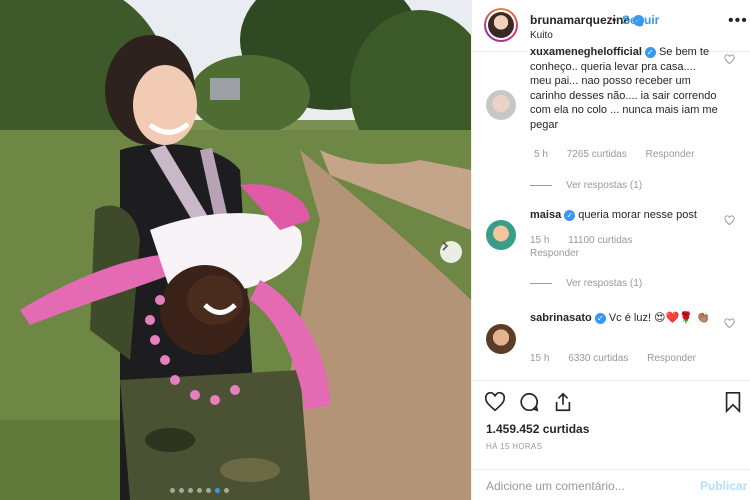 The height and width of the screenshot is (500, 750). I want to click on save-bookmark-icon, so click(733, 402).